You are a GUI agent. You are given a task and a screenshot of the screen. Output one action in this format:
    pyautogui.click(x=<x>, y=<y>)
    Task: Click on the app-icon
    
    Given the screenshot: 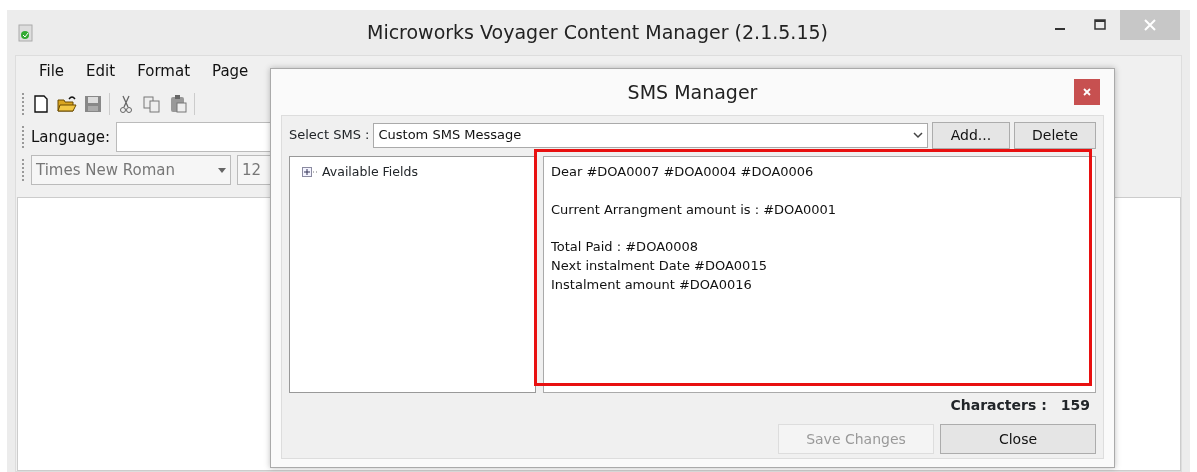 What is the action you would take?
    pyautogui.click(x=26, y=32)
    